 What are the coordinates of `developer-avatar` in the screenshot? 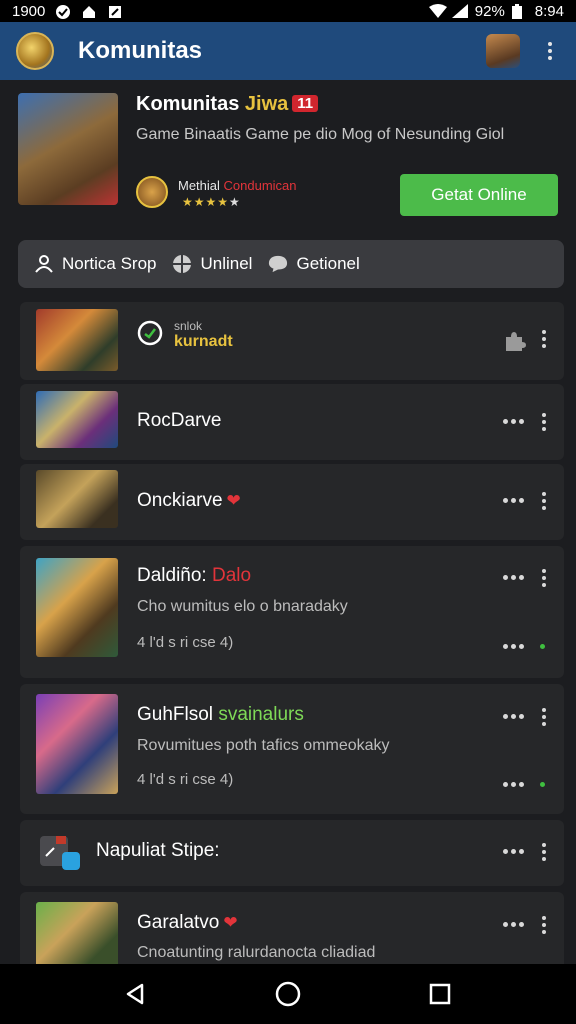 It's located at (152, 192).